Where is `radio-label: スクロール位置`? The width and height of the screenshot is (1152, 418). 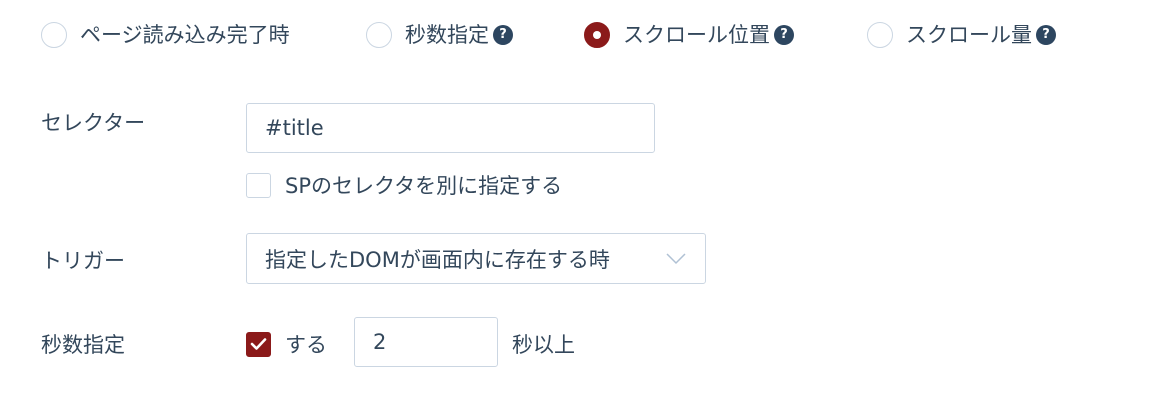
radio-label: スクロール位置 is located at coordinates (696, 35).